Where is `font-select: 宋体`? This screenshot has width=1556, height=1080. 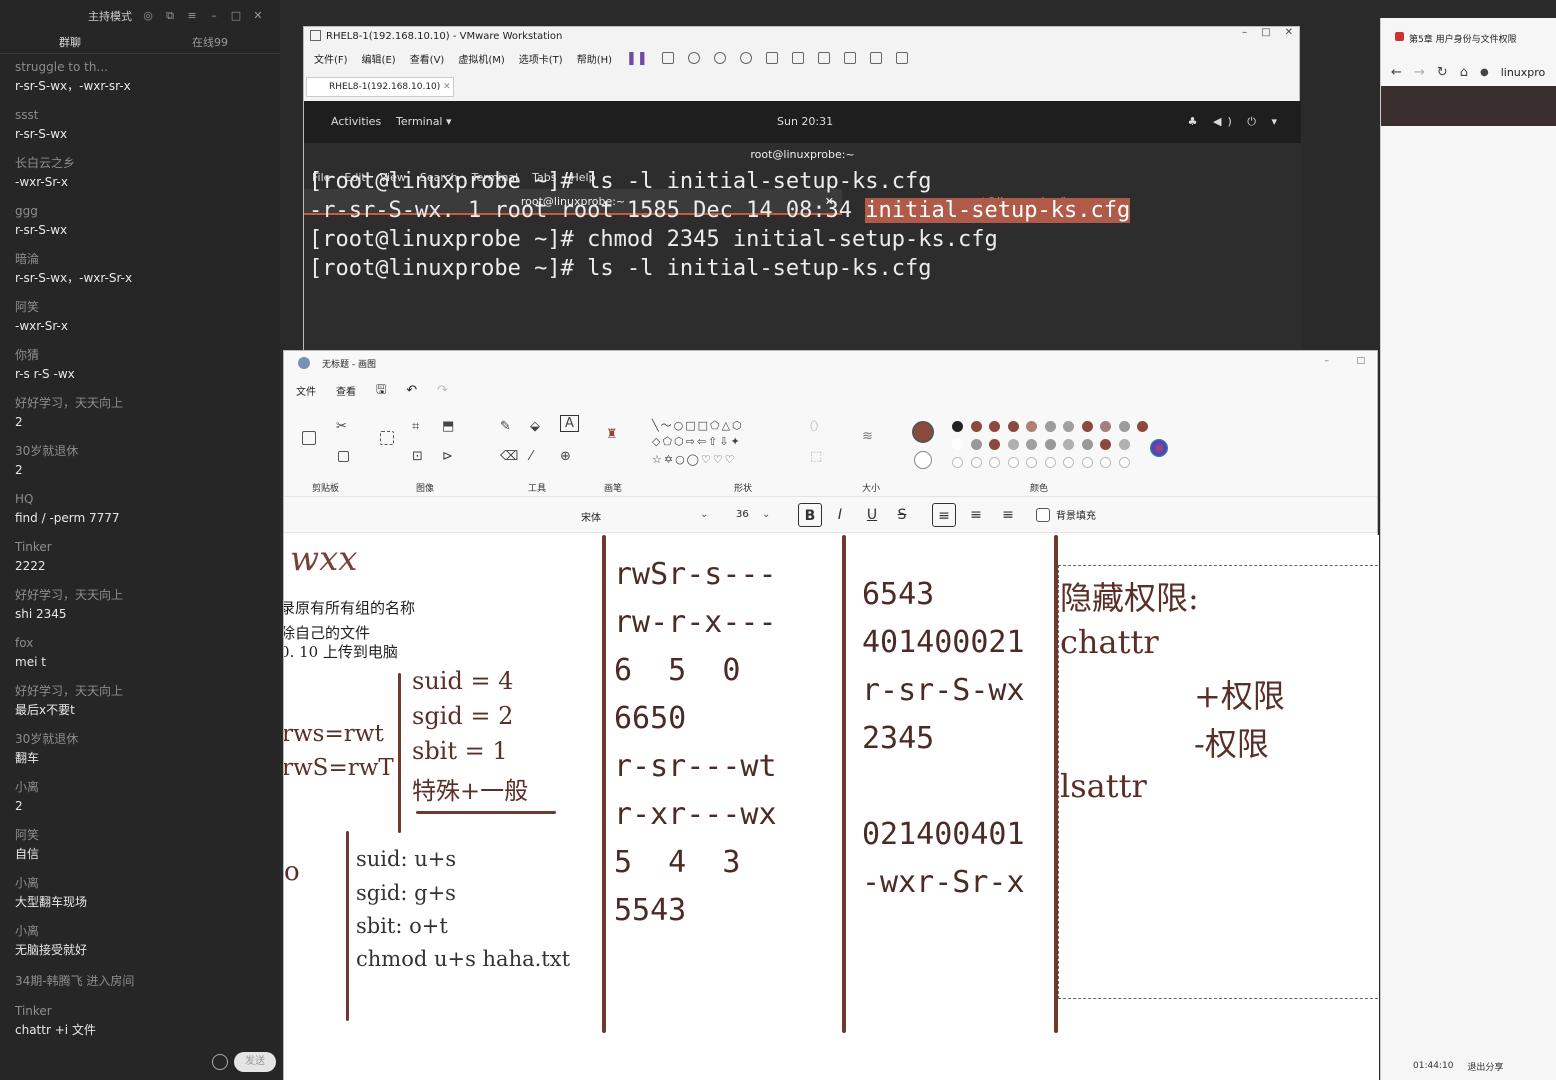
font-select: 宋体 is located at coordinates (591, 516).